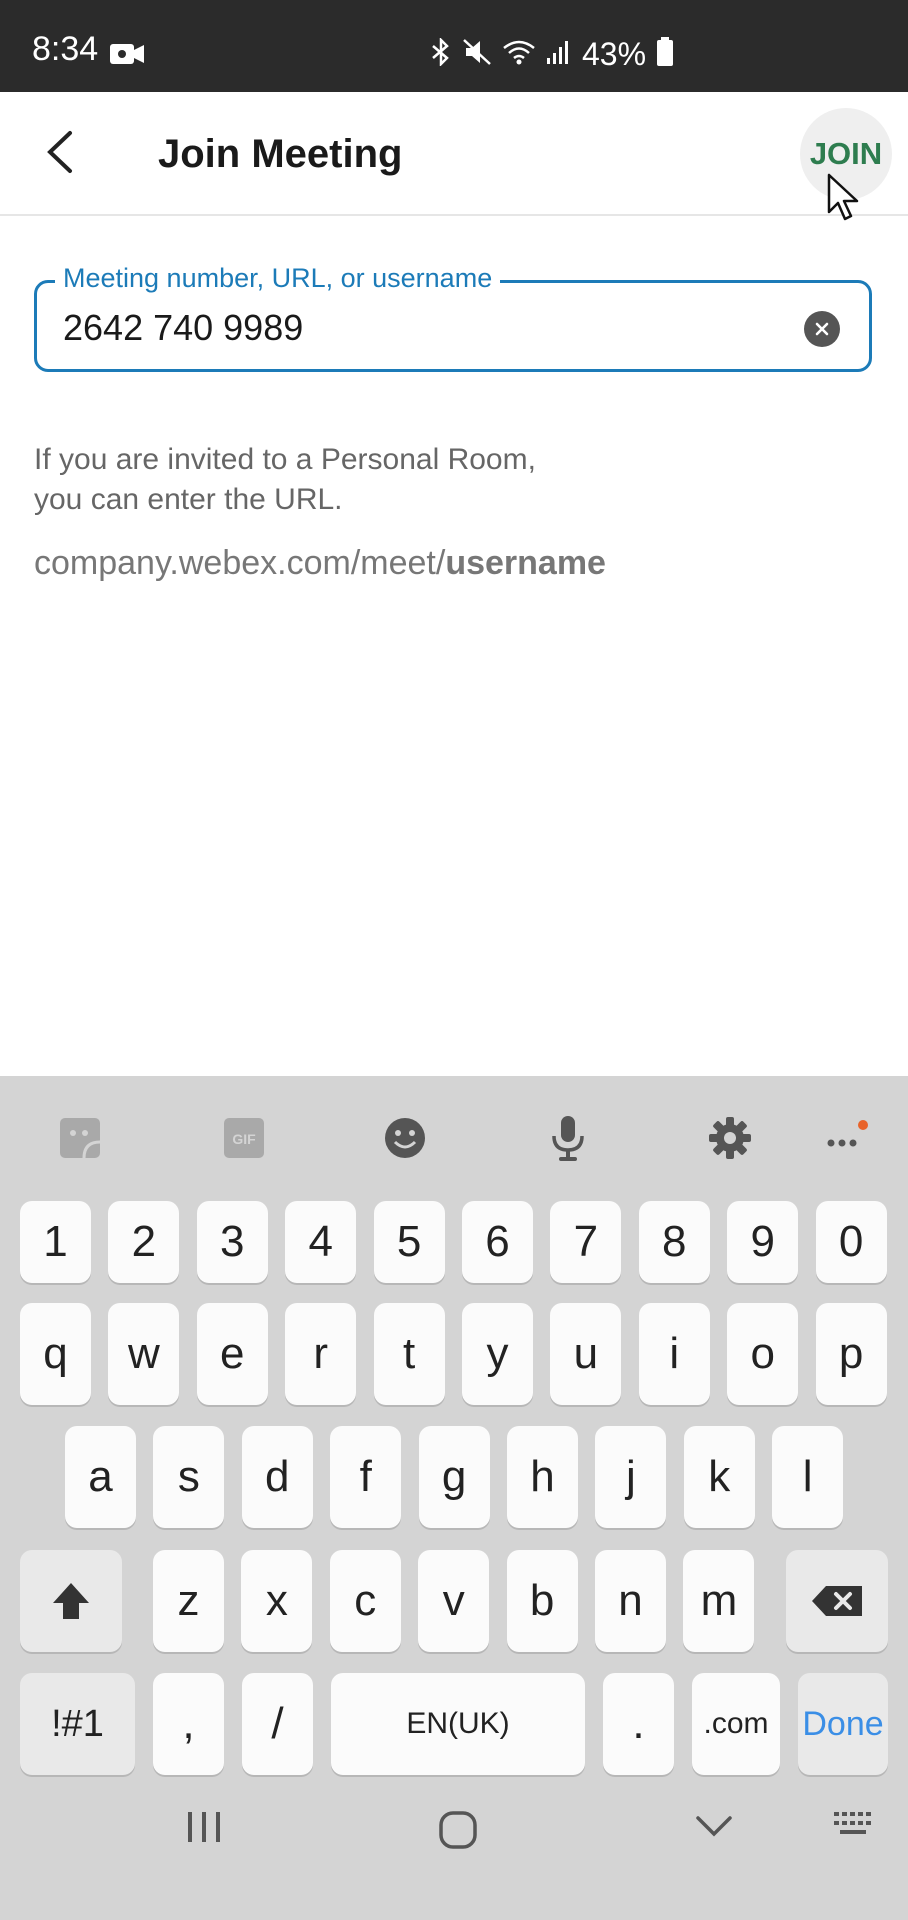  I want to click on key-5: 5, so click(409, 1242).